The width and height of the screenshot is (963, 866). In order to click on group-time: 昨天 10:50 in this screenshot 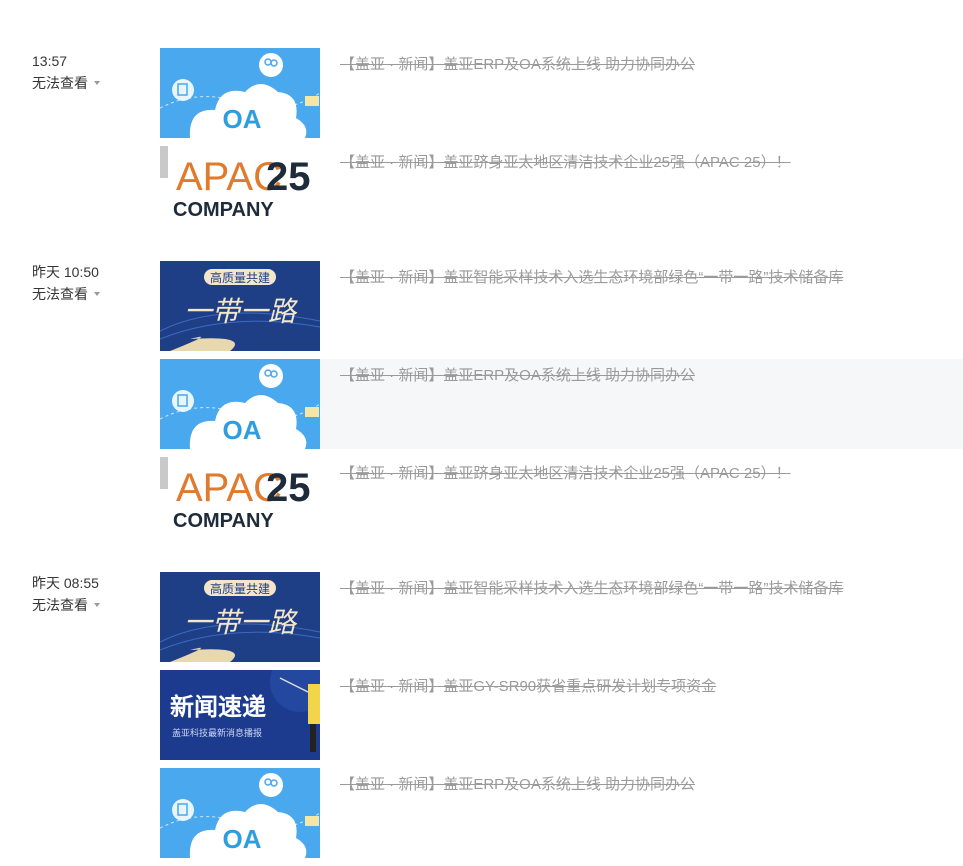, I will do `click(65, 272)`.